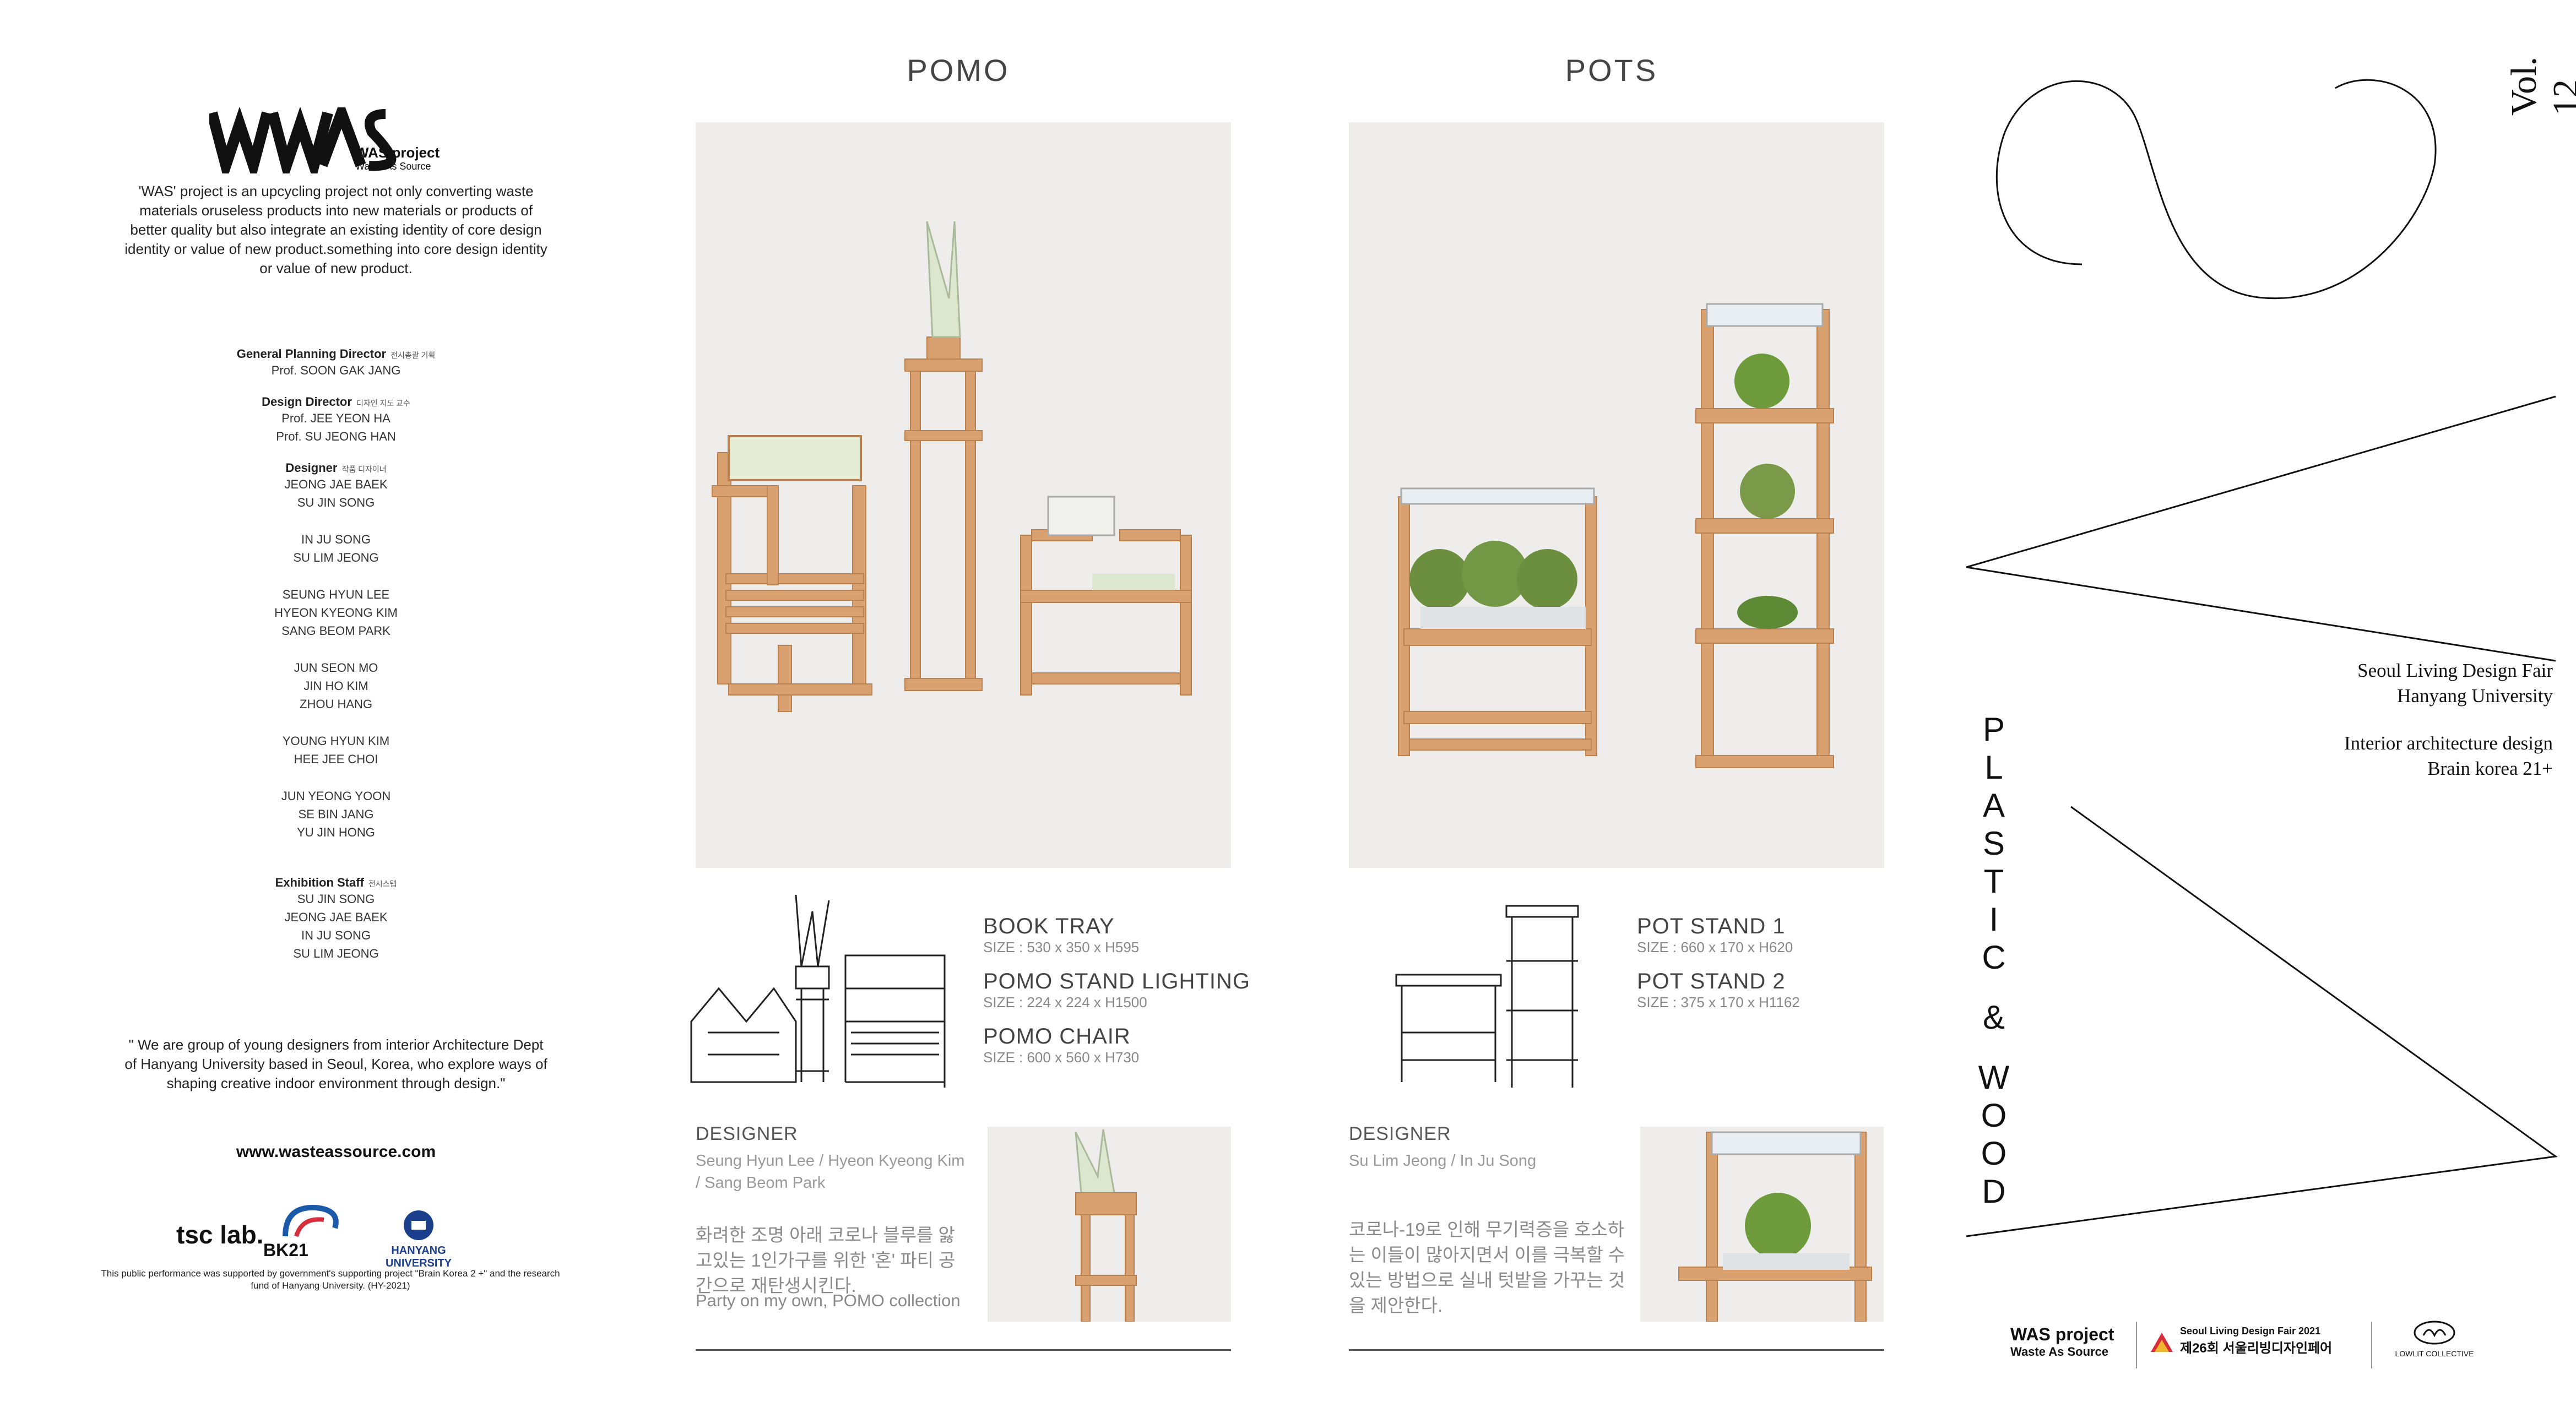 The height and width of the screenshot is (1418, 2576). What do you see at coordinates (1495, 996) in the screenshot?
I see `pots-sketch` at bounding box center [1495, 996].